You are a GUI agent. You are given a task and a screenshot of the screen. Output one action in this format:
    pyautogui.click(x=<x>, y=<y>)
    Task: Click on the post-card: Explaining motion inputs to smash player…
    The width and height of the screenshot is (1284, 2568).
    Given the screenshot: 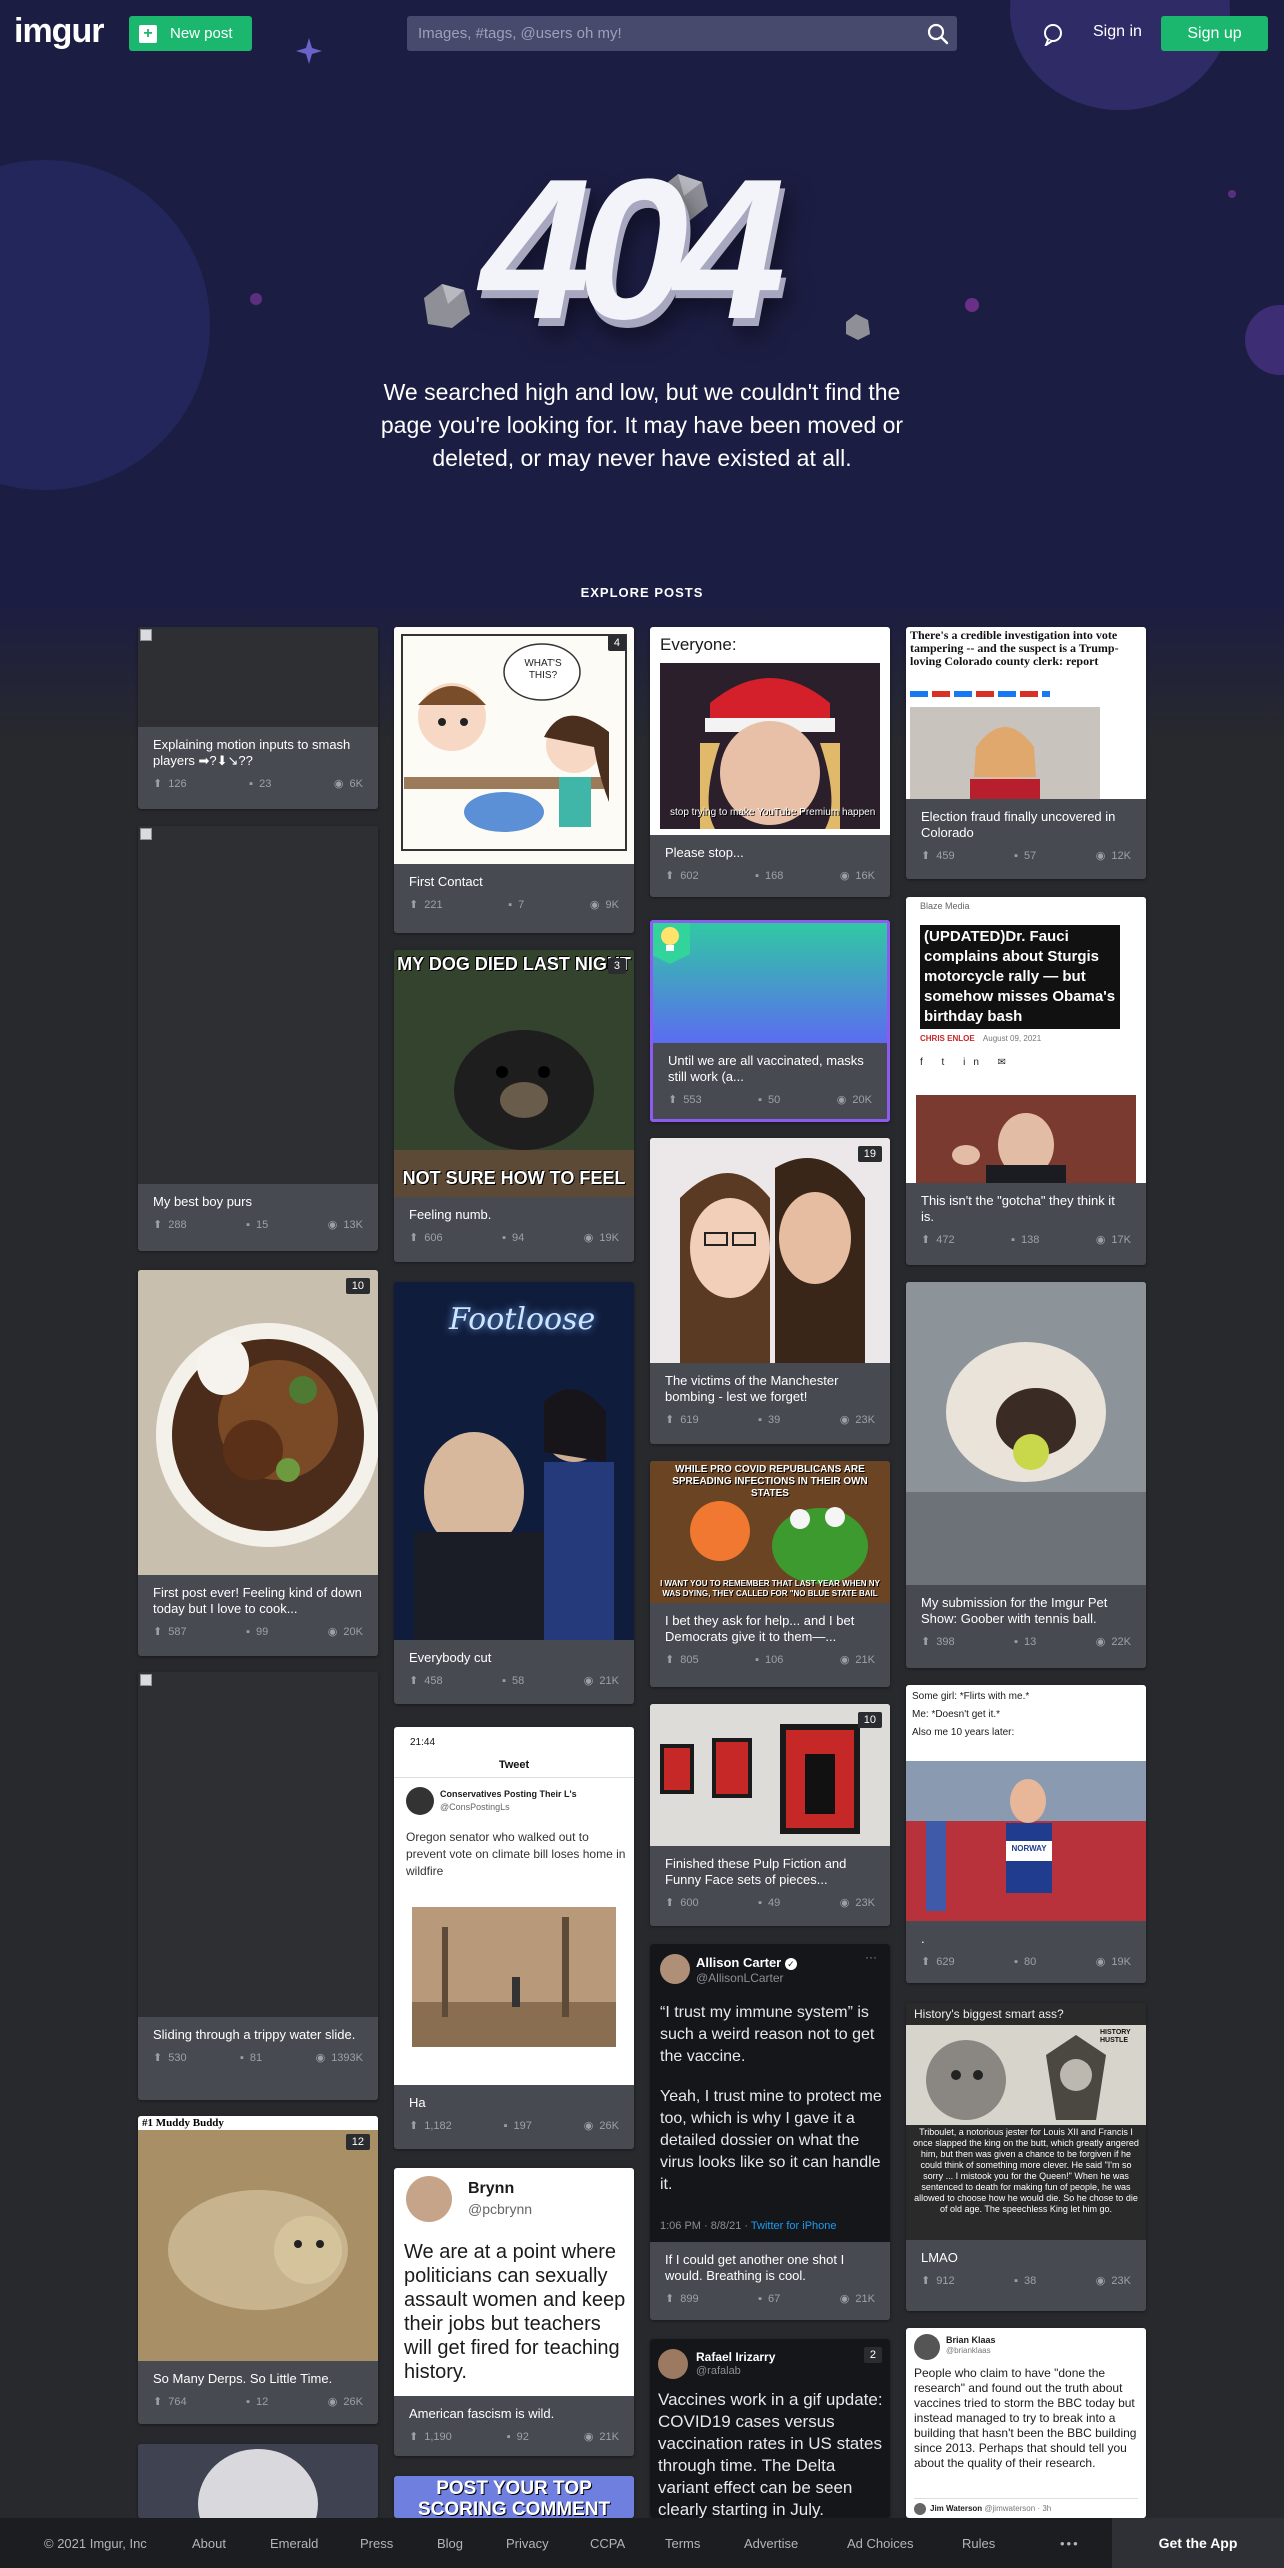 What is the action you would take?
    pyautogui.click(x=258, y=718)
    